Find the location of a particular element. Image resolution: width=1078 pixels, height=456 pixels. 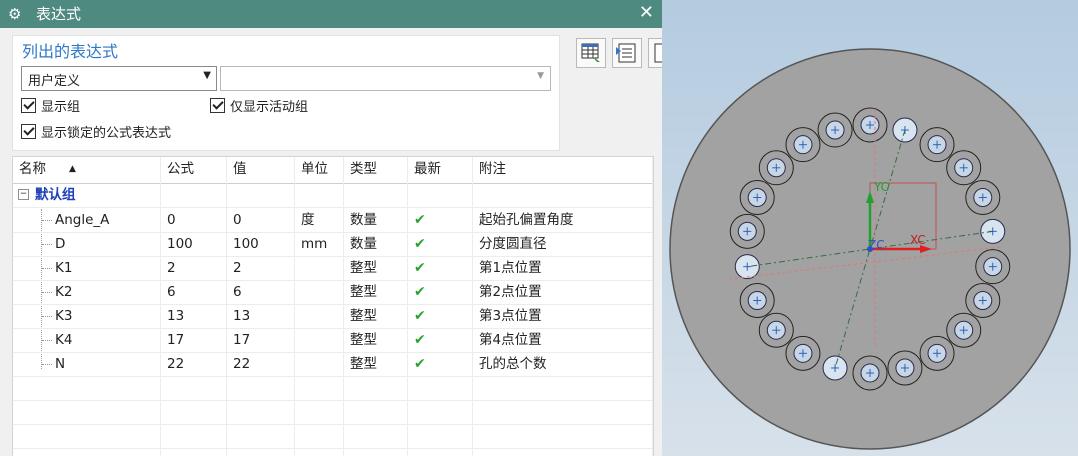

row-type: 数量 is located at coordinates (376, 244).